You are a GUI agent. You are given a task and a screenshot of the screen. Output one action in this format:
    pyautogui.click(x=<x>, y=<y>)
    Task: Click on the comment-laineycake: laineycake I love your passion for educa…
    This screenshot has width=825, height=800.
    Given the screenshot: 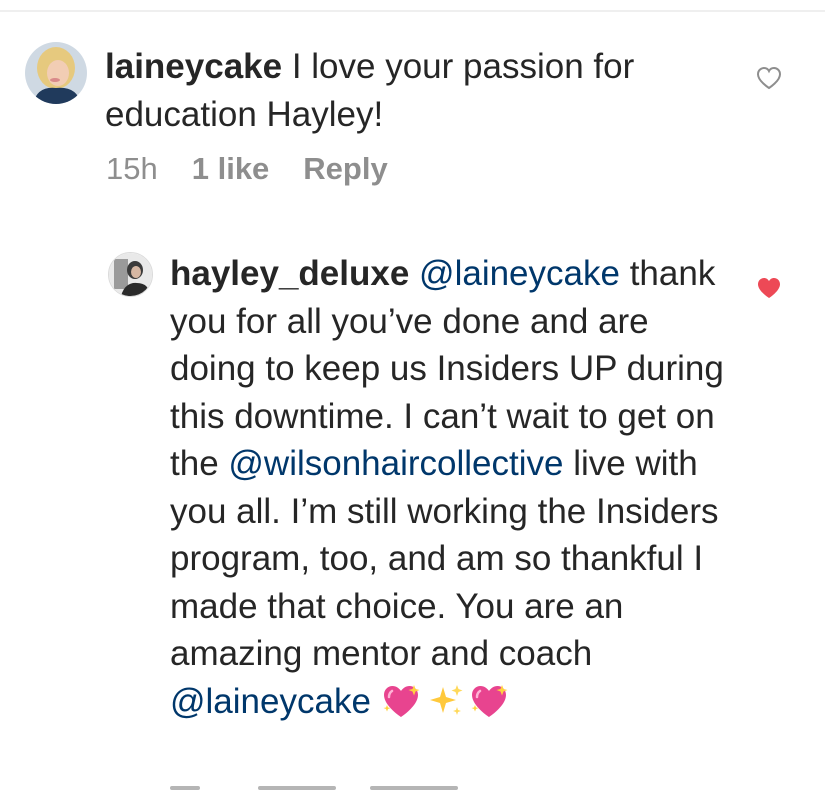 What is the action you would take?
    pyautogui.click(x=425, y=90)
    